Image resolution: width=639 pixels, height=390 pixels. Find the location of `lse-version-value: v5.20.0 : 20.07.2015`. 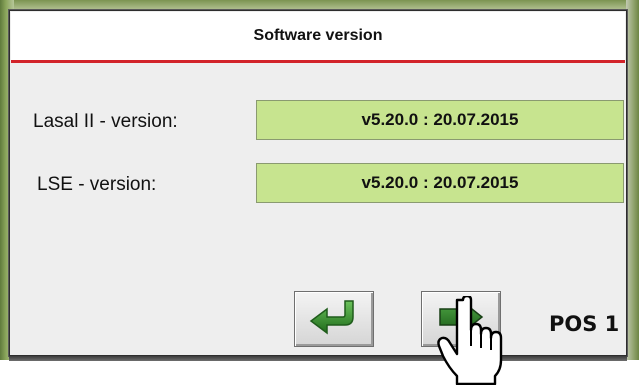

lse-version-value: v5.20.0 : 20.07.2015 is located at coordinates (440, 183).